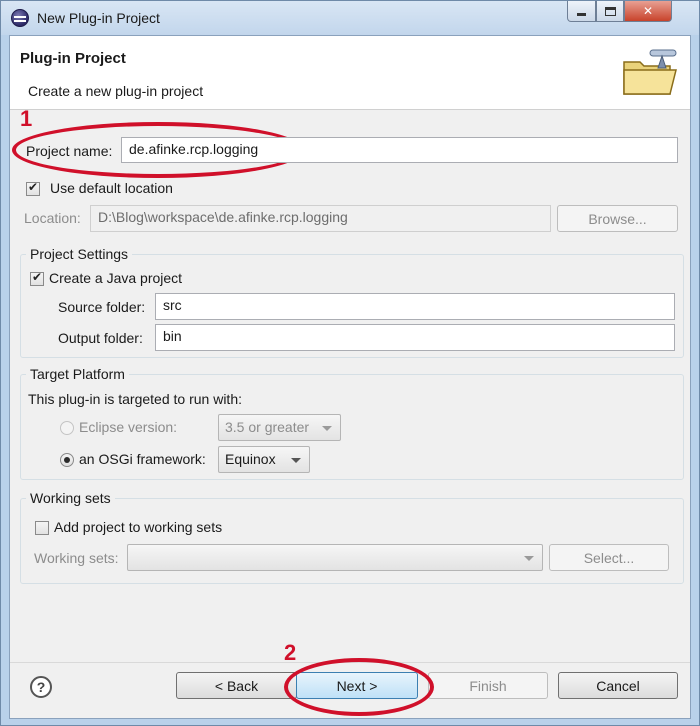  I want to click on maximize-icon, so click(610, 11).